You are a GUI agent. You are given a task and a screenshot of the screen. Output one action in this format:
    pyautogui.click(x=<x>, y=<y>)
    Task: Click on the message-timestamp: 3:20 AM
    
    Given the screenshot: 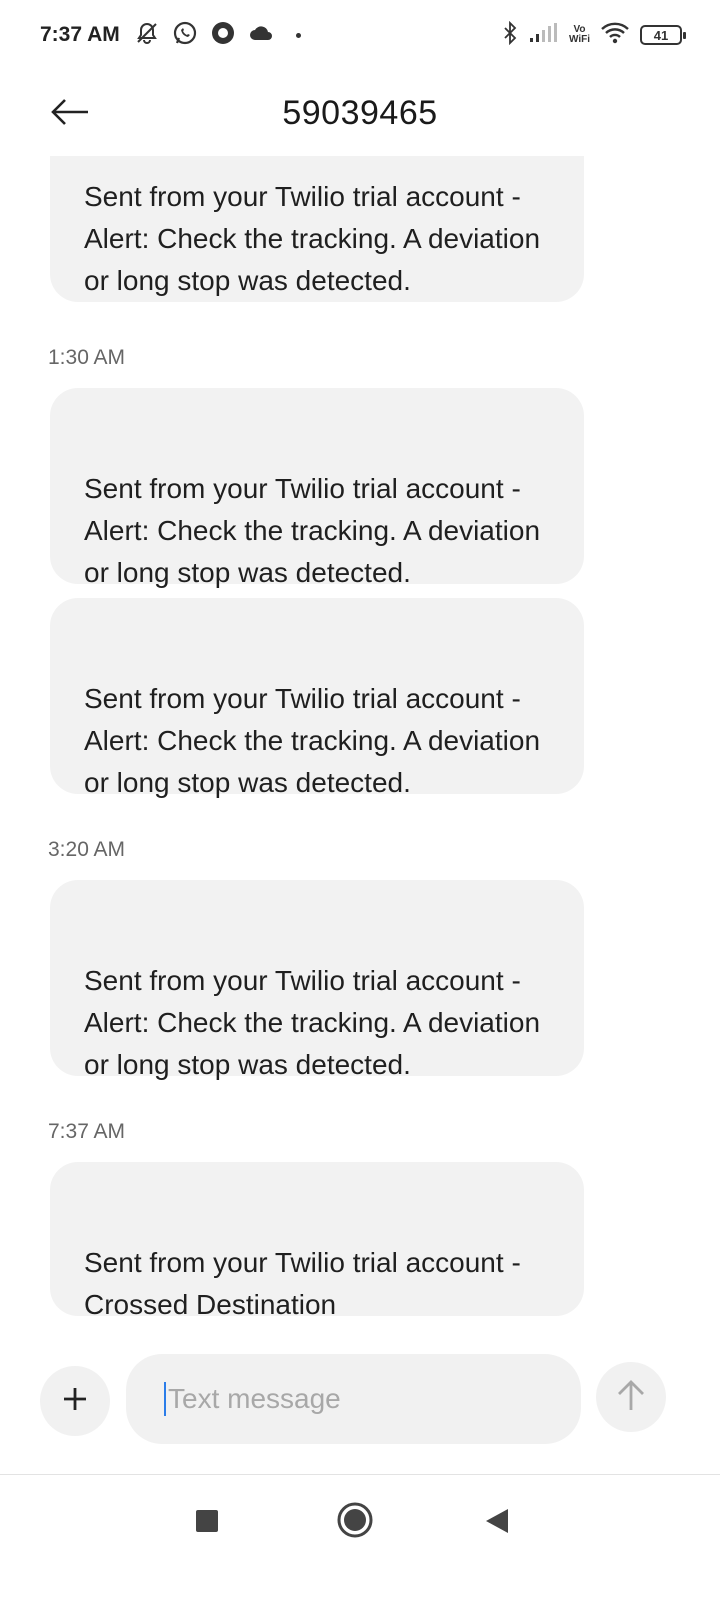 What is the action you would take?
    pyautogui.click(x=87, y=849)
    